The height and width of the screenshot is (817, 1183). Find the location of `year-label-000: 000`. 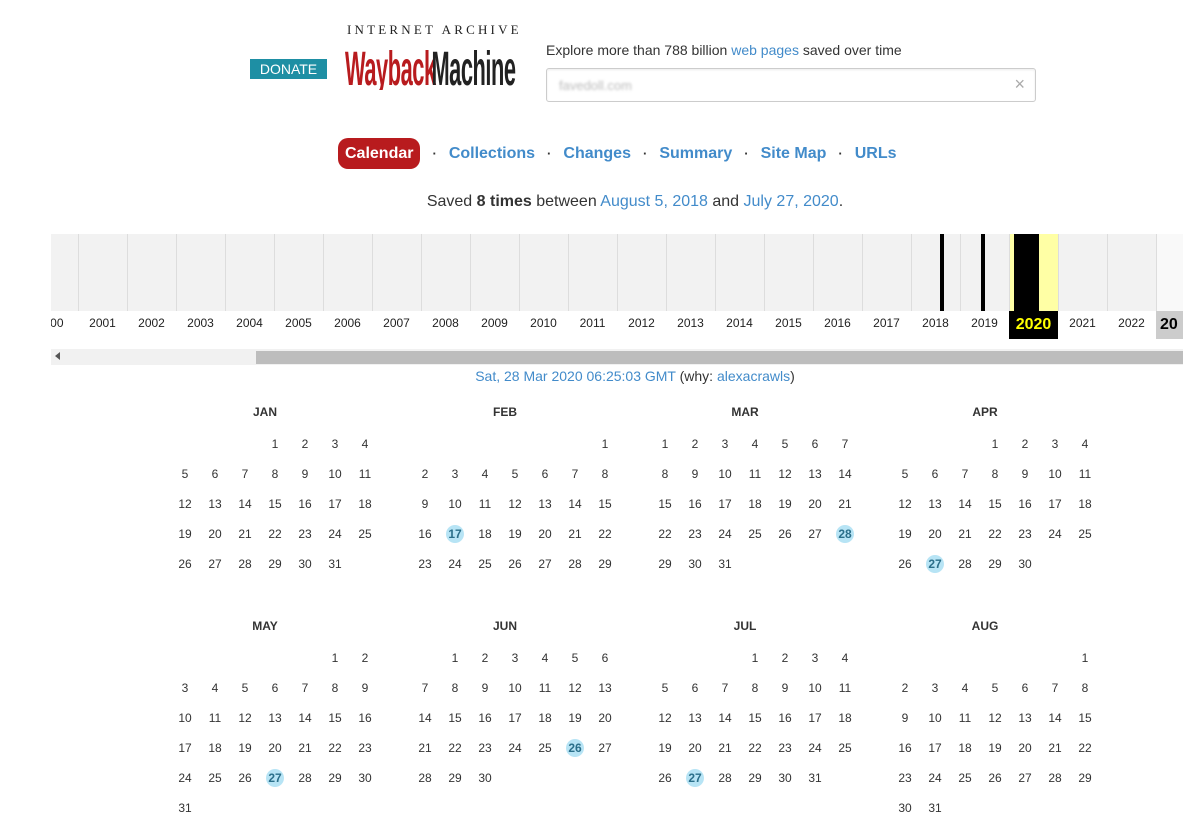

year-label-000: 000 is located at coordinates (64, 325).